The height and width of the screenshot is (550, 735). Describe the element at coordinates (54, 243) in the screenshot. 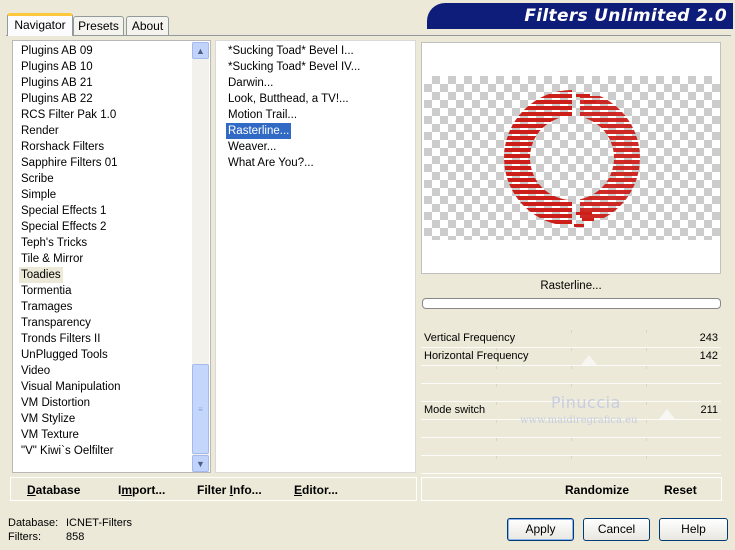

I see `category-item: Teph's Tricks` at that location.